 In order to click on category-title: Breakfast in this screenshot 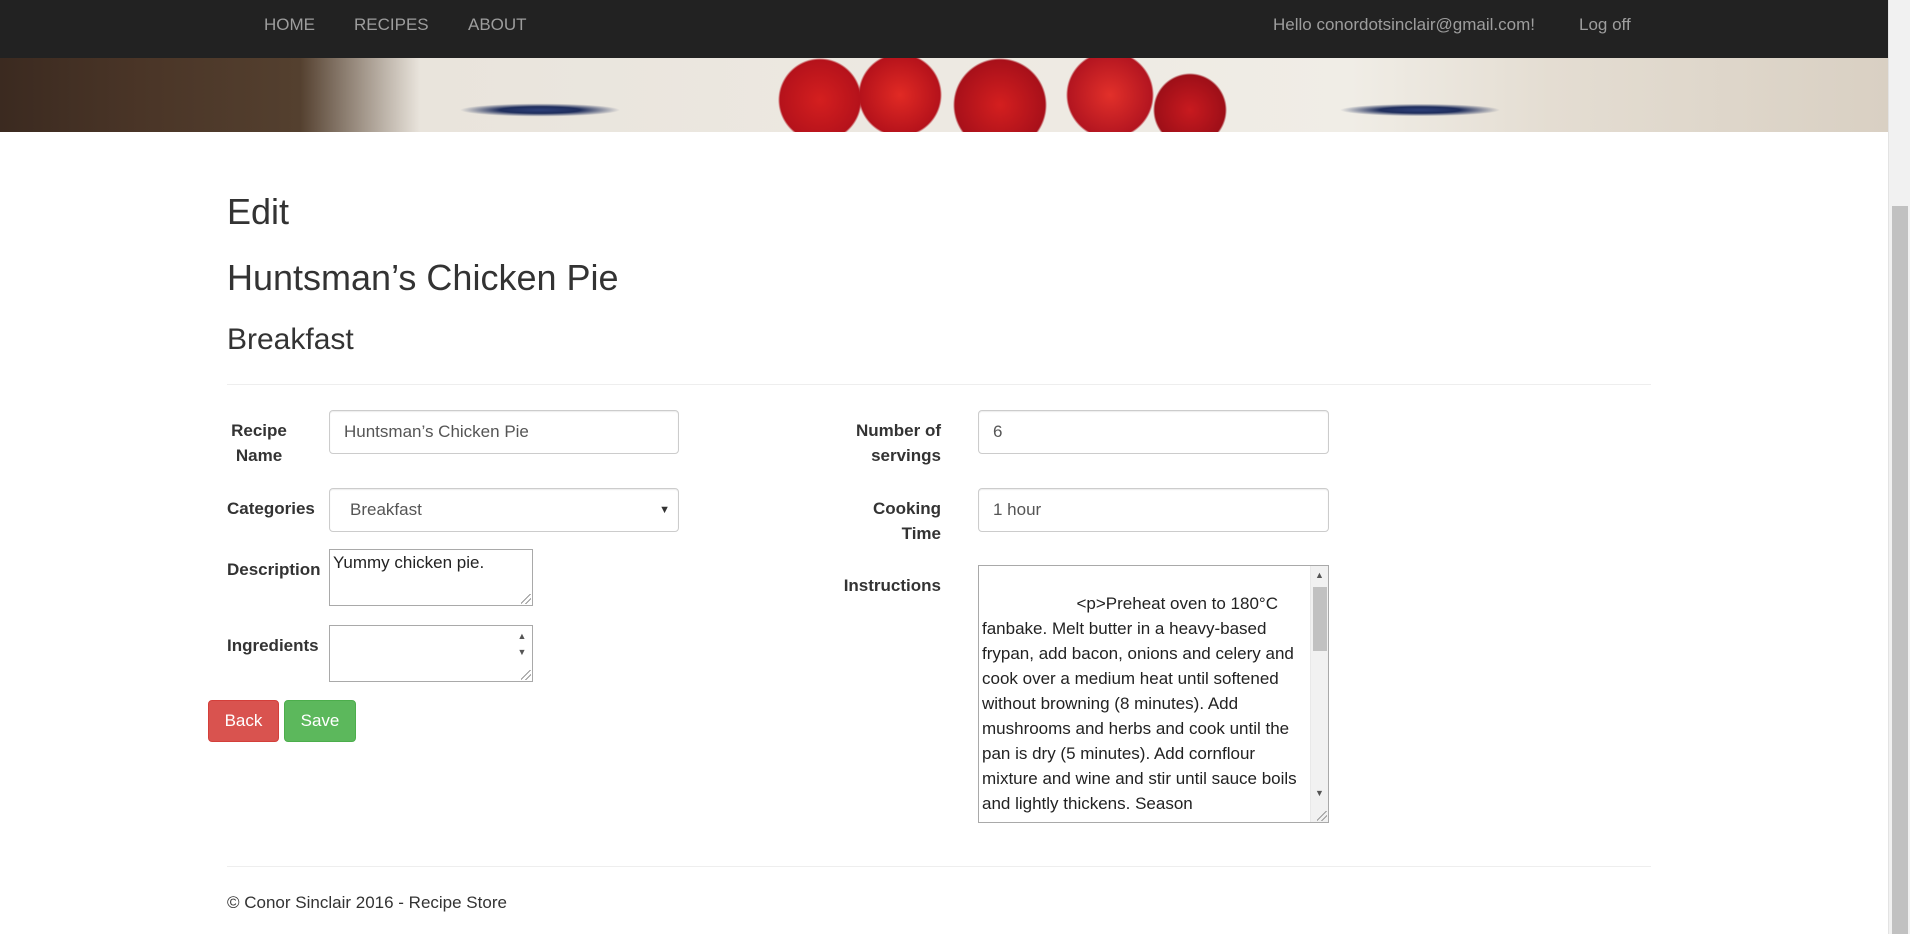, I will do `click(290, 339)`.